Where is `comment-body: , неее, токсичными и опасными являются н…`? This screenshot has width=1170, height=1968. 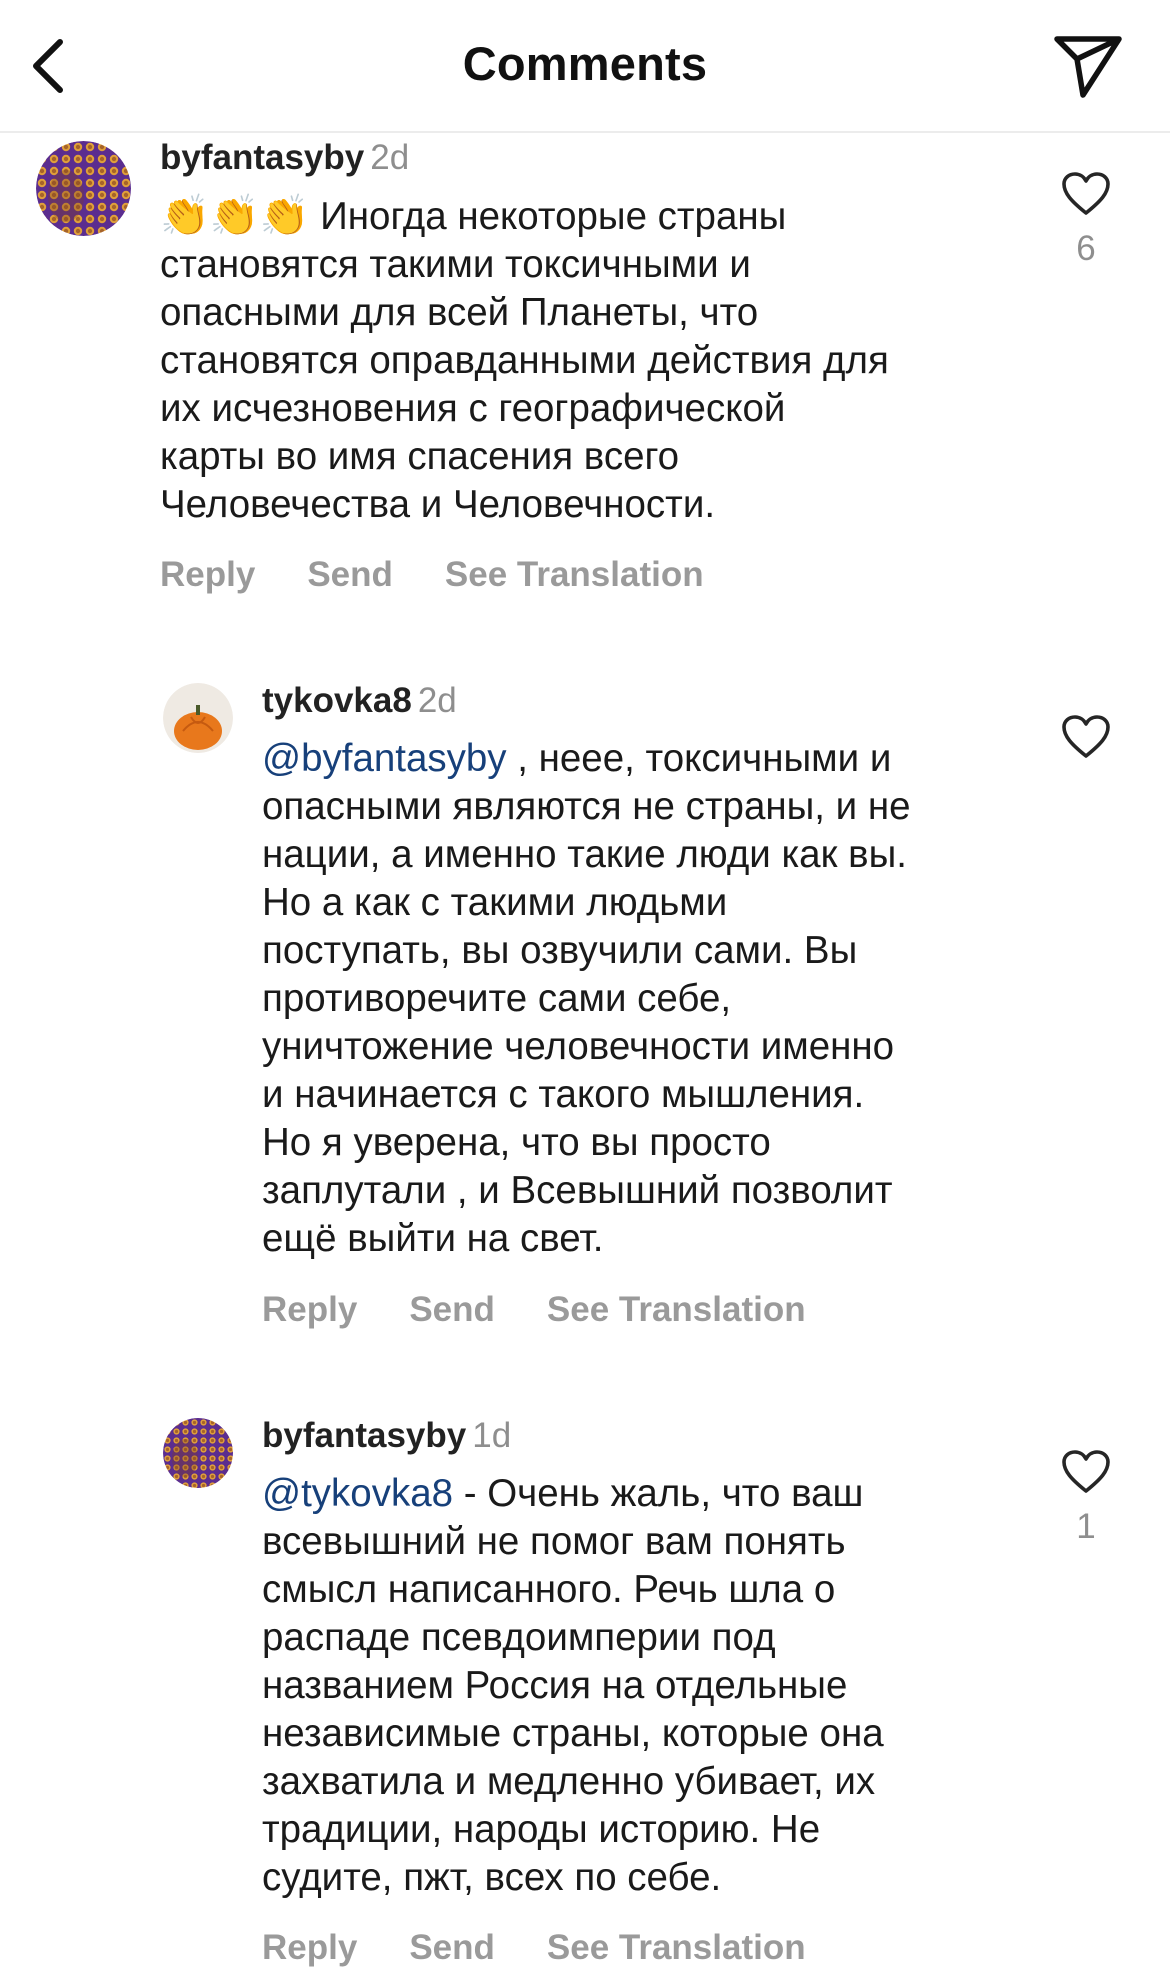 comment-body: , неее, токсичными и опасными являются н… is located at coordinates (586, 998).